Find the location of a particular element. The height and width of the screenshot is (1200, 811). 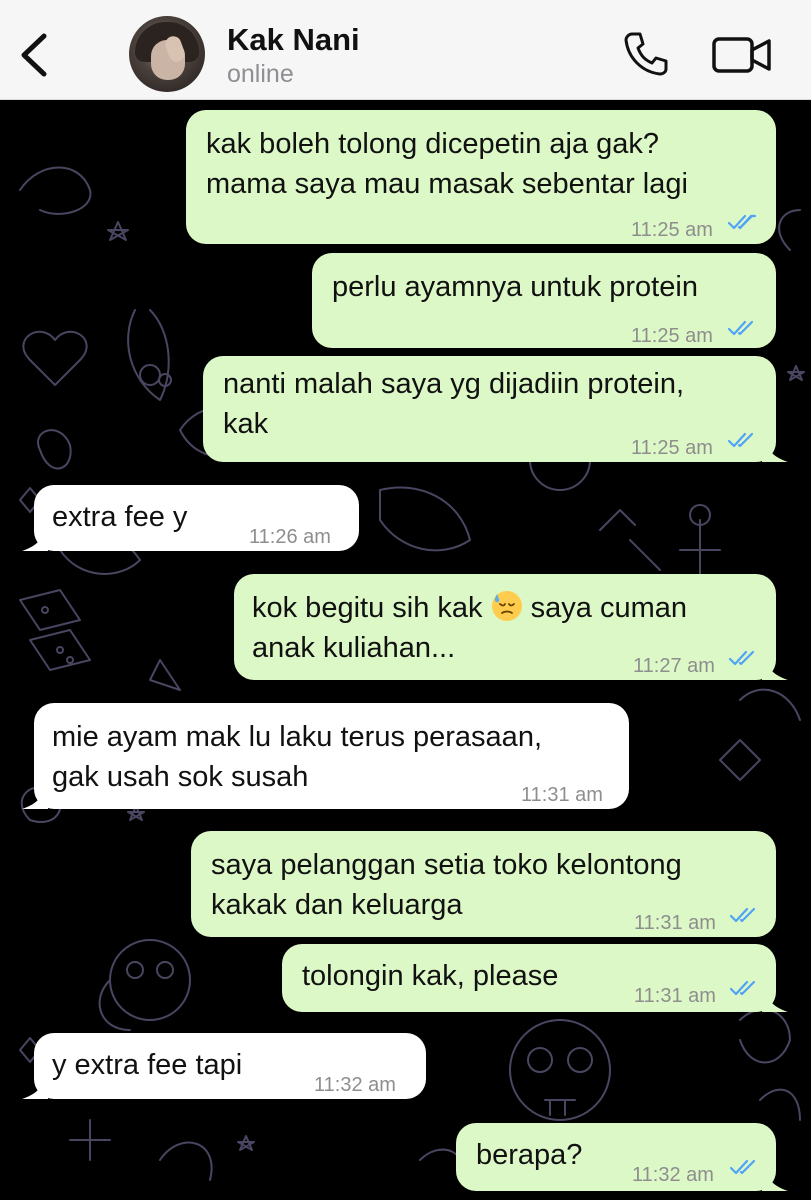

message-text: extra fee y is located at coordinates (120, 517).